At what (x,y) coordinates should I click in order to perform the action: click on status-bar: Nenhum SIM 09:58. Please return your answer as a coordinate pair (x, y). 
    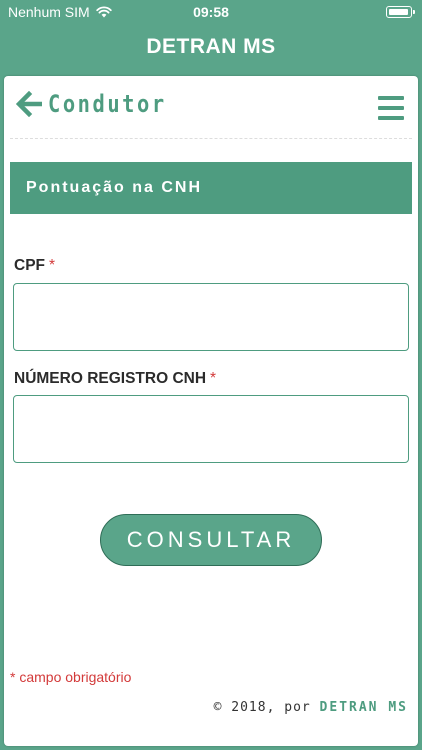
    Looking at the image, I should click on (211, 12).